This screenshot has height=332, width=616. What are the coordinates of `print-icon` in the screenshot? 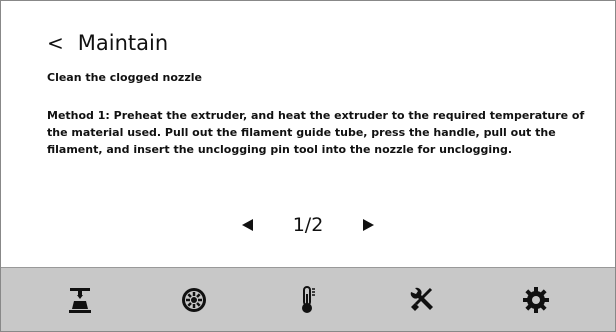 It's located at (80, 300).